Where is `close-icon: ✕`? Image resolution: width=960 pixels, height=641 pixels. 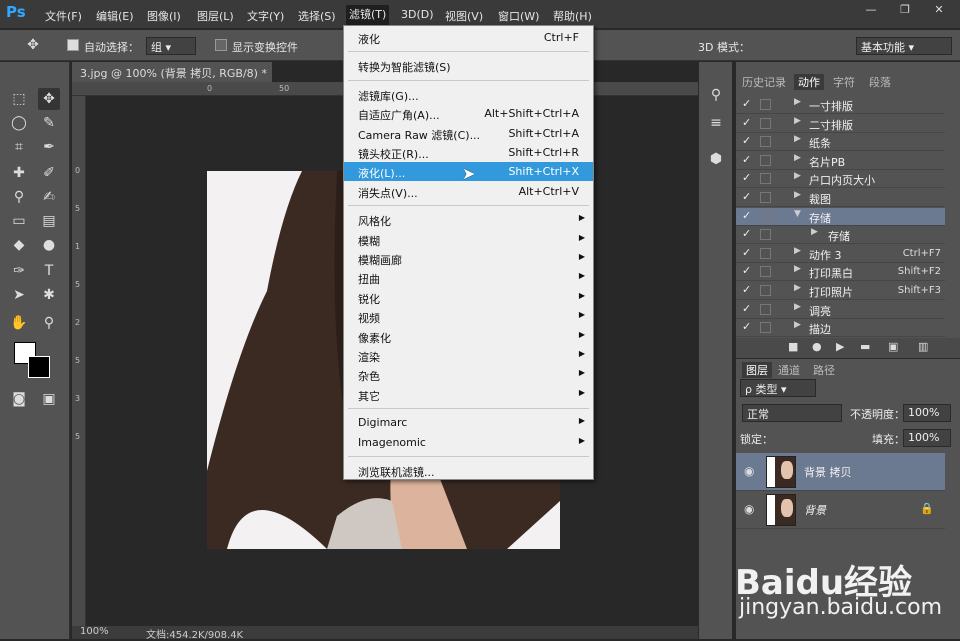 close-icon: ✕ is located at coordinates (939, 10).